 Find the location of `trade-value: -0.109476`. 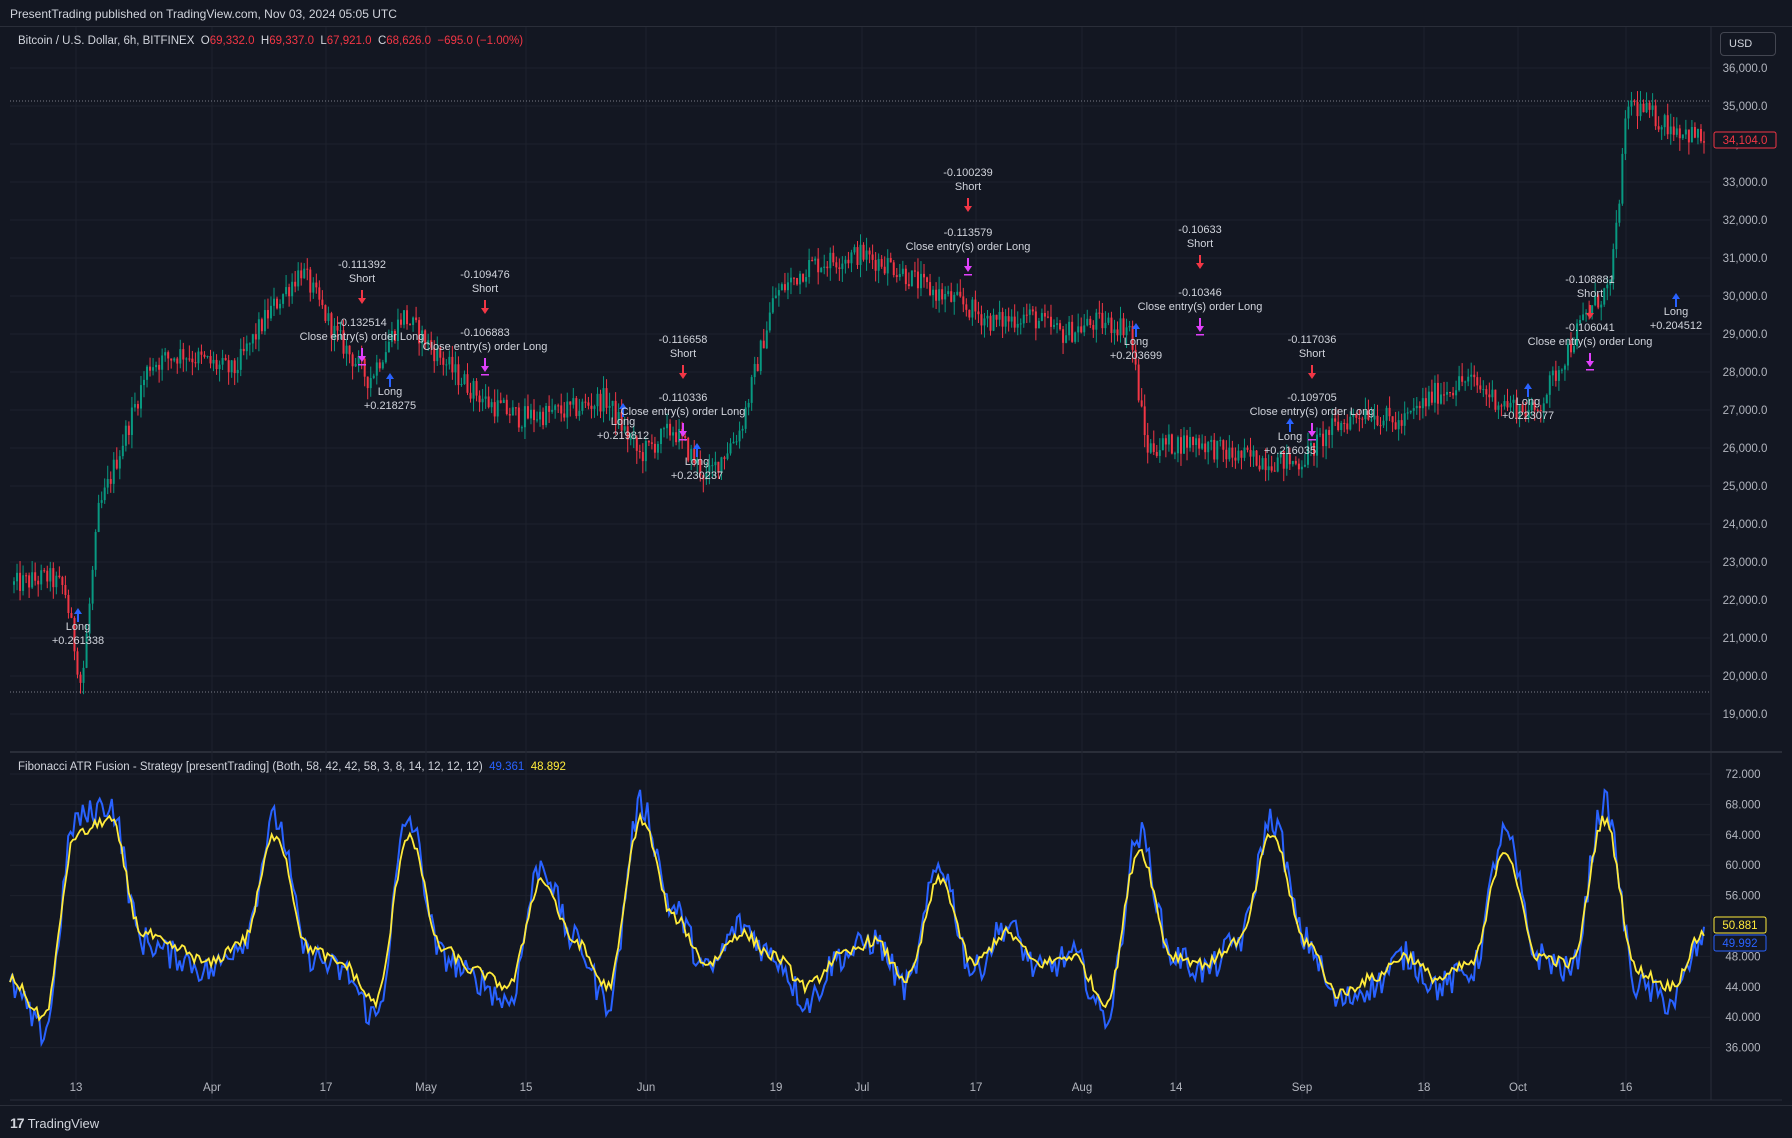

trade-value: -0.109476 is located at coordinates (485, 275).